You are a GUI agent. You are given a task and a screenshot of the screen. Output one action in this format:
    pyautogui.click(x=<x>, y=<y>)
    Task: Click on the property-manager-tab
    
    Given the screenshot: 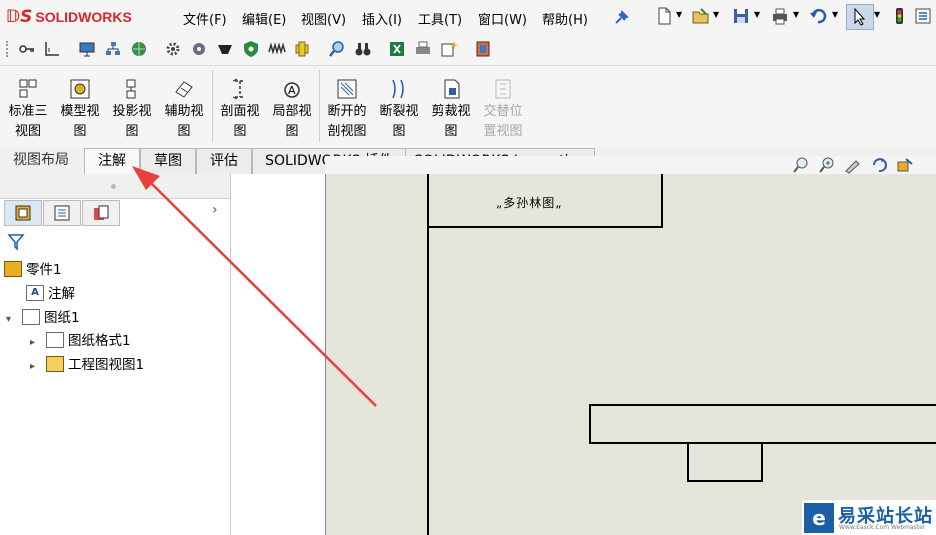 What is the action you would take?
    pyautogui.click(x=62, y=213)
    